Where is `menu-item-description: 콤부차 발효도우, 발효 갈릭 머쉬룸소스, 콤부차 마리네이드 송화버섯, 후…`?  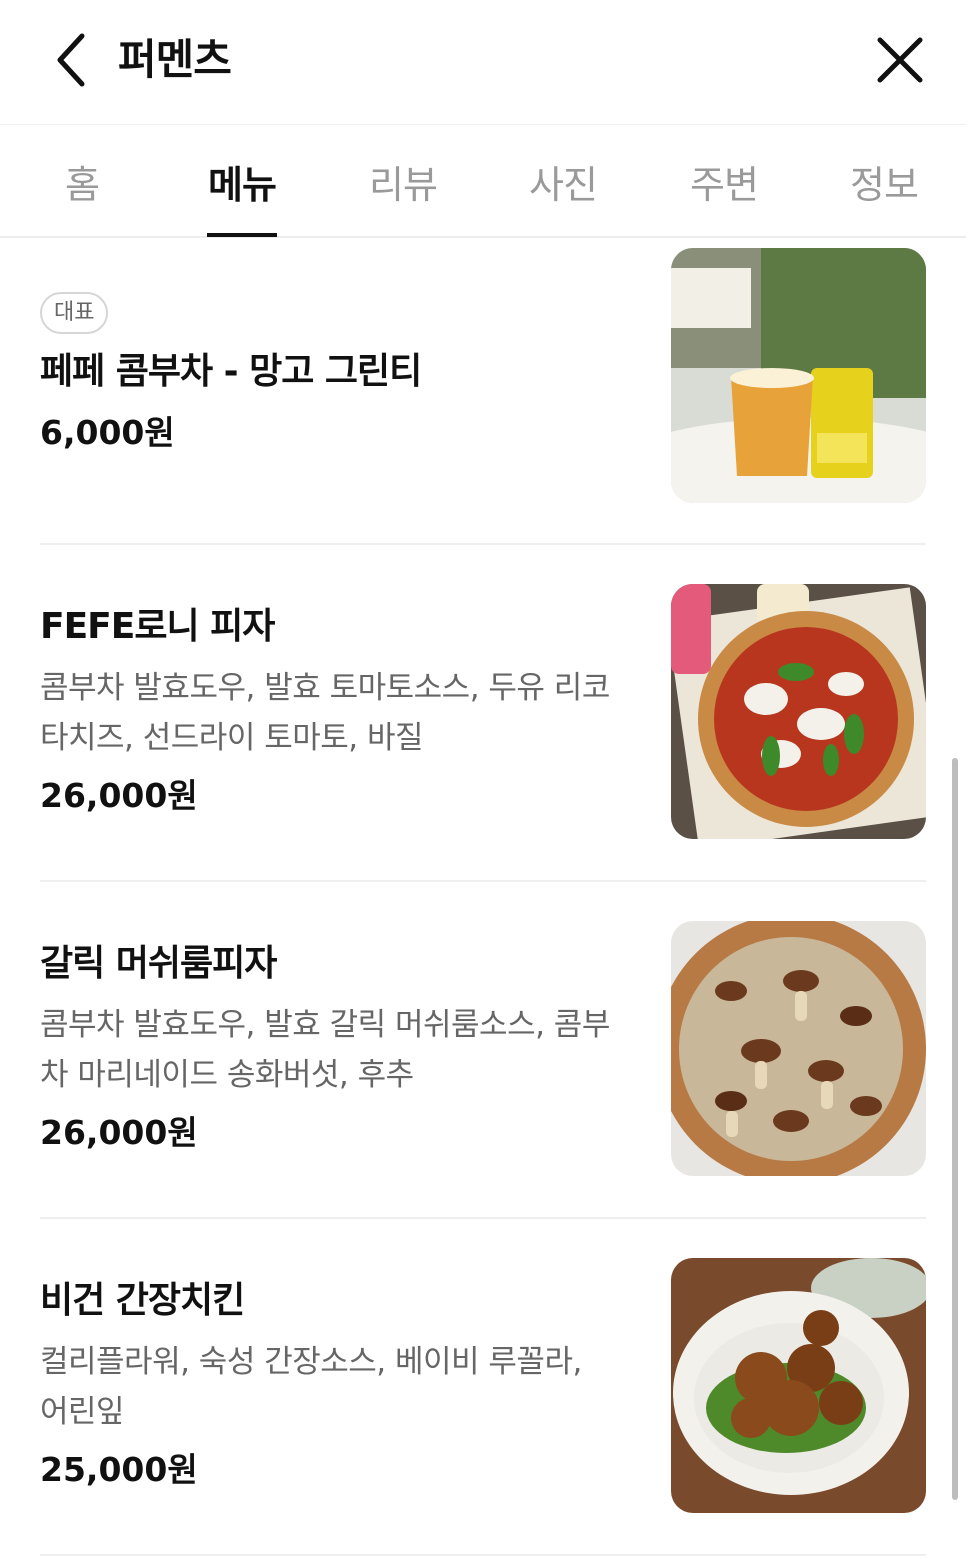 menu-item-description: 콤부차 발효도우, 발효 갈릭 머쉬룸소스, 콤부차 마리네이드 송화버섯, 후… is located at coordinates (325, 1050).